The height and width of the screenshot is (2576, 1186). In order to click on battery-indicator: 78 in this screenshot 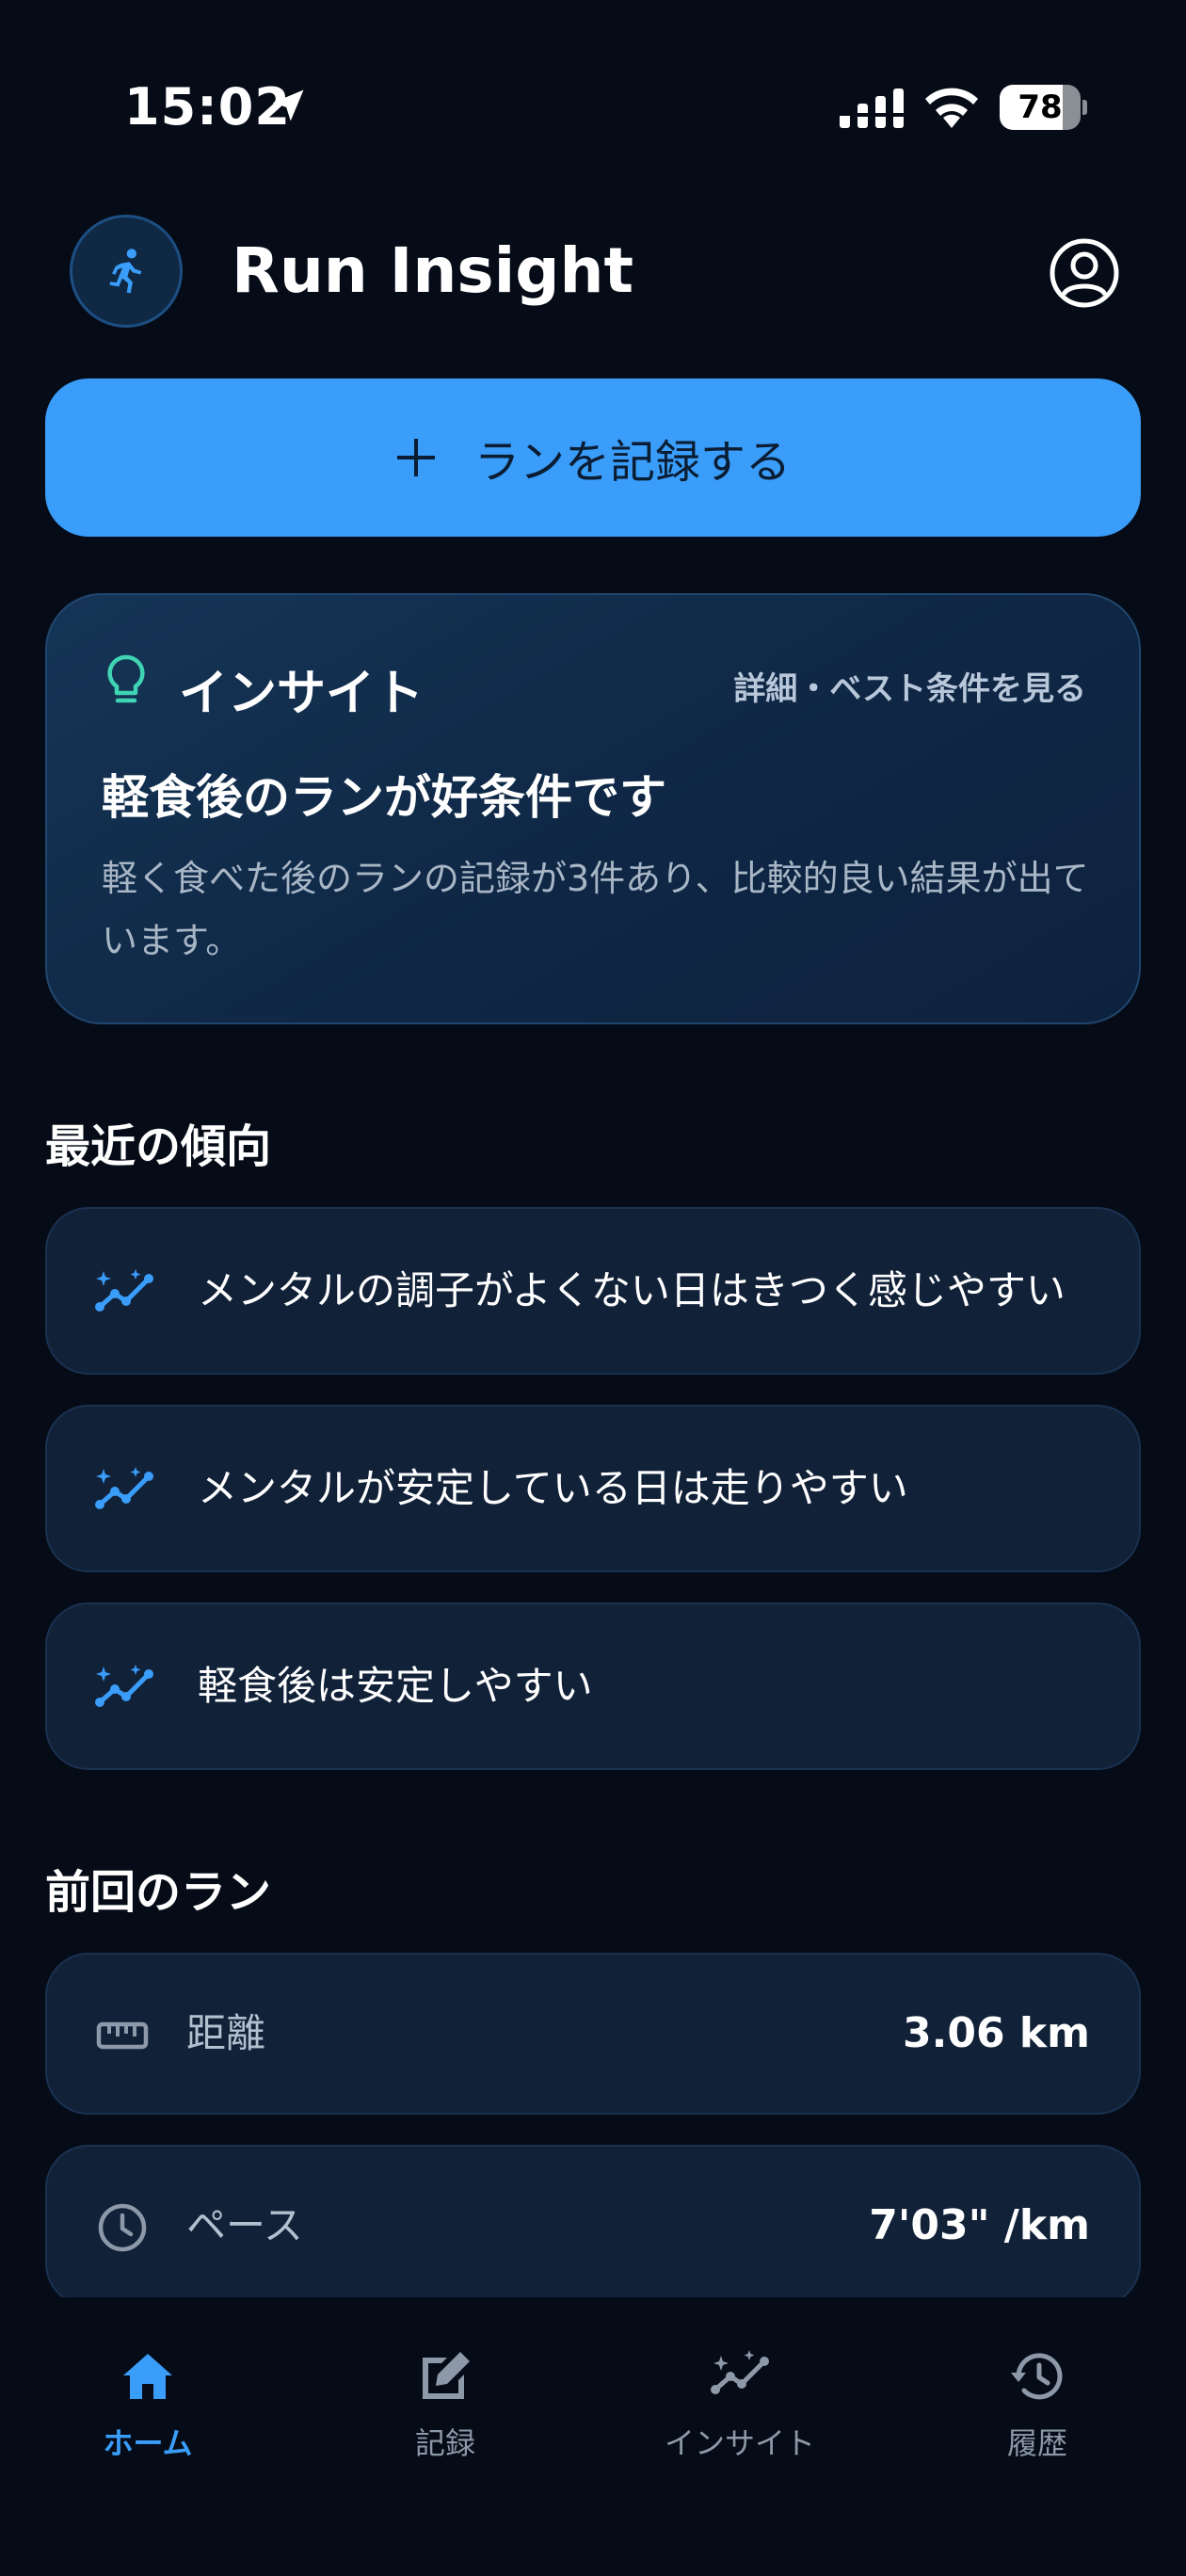, I will do `click(1043, 107)`.